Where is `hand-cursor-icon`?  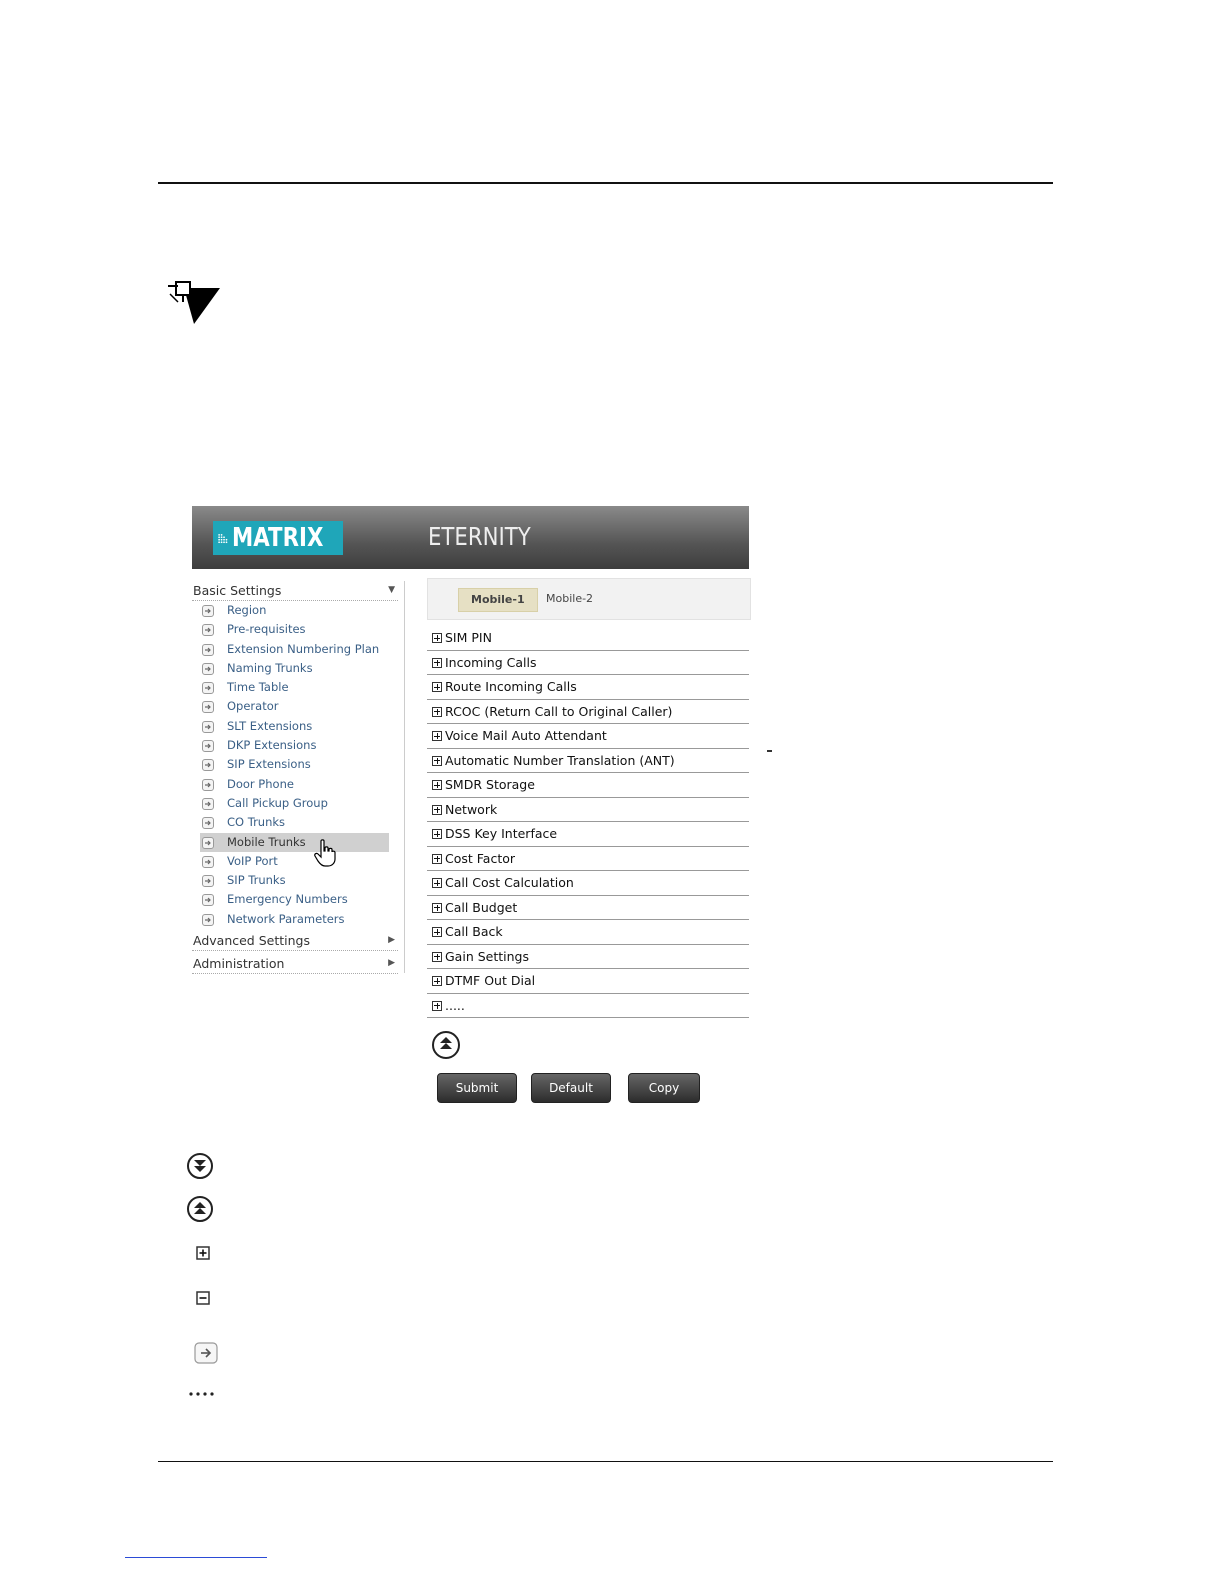 hand-cursor-icon is located at coordinates (325, 853).